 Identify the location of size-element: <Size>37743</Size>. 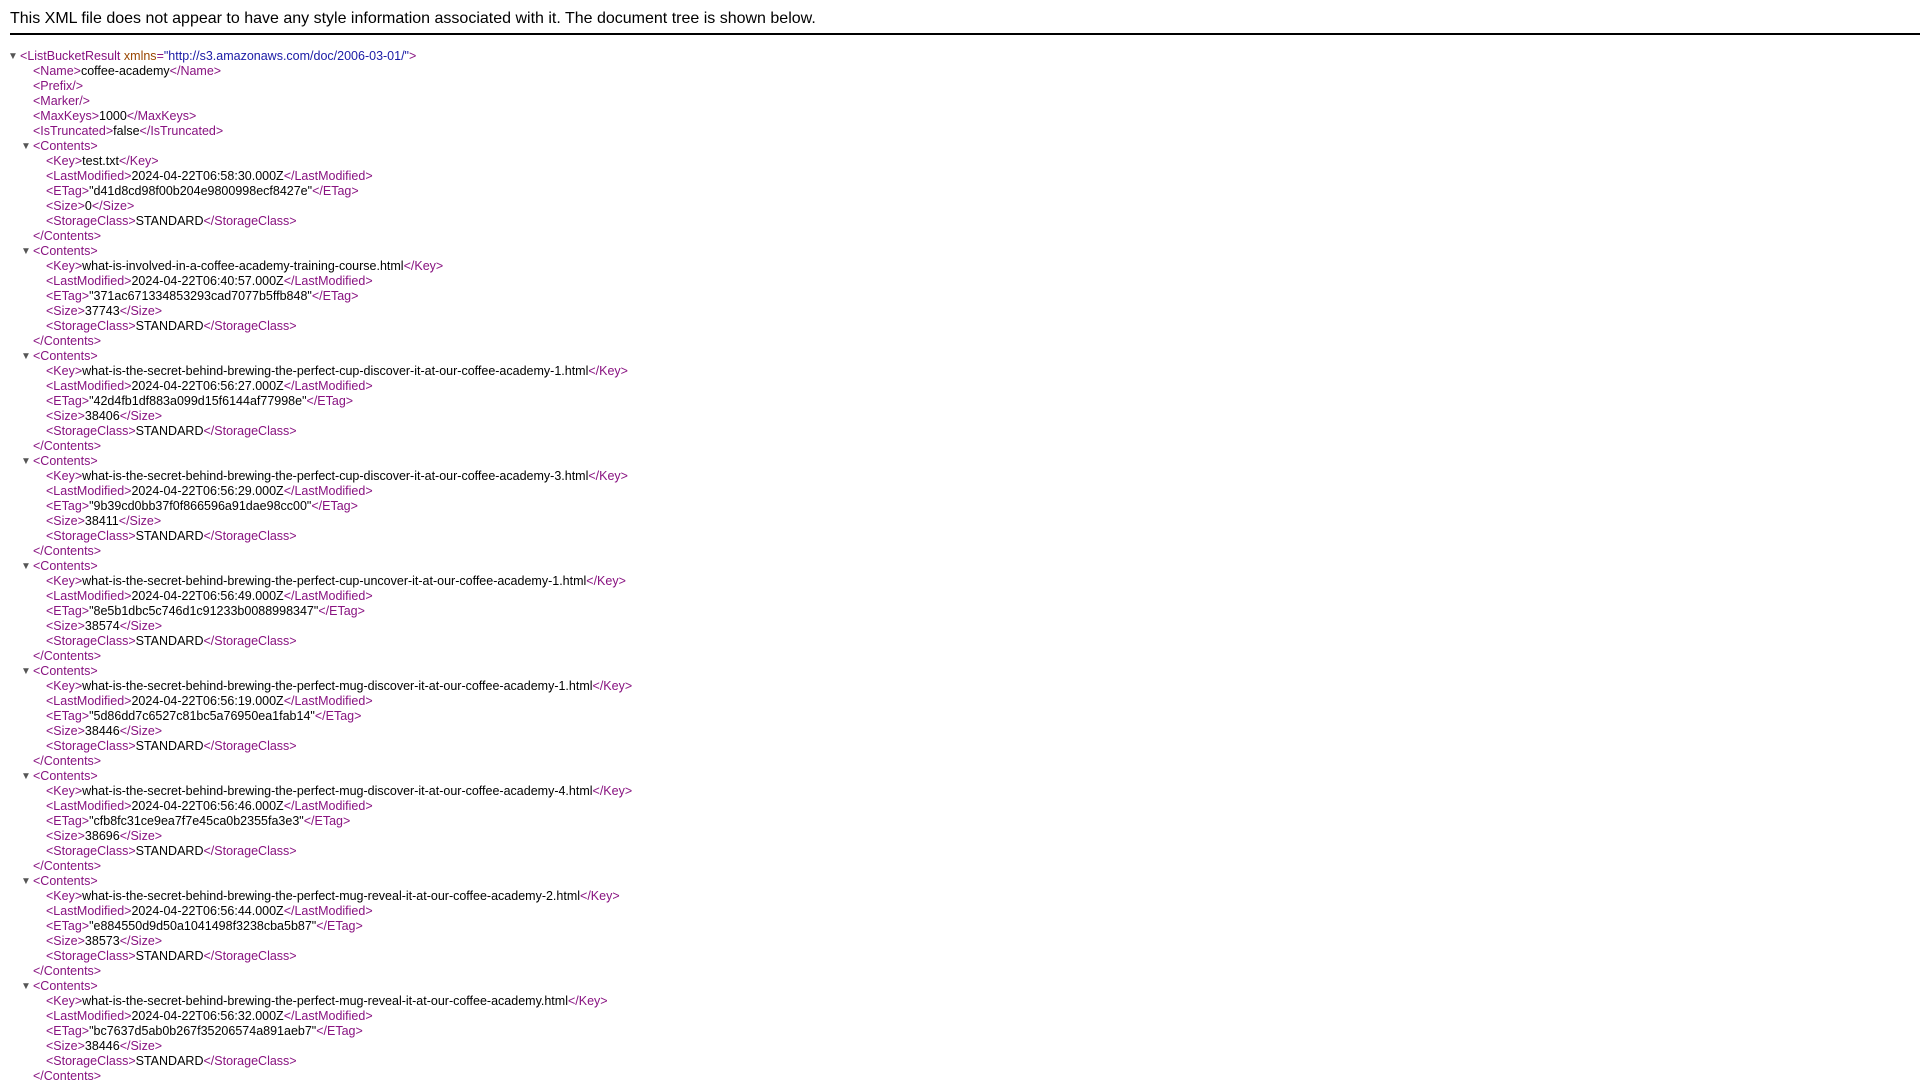
(960, 311).